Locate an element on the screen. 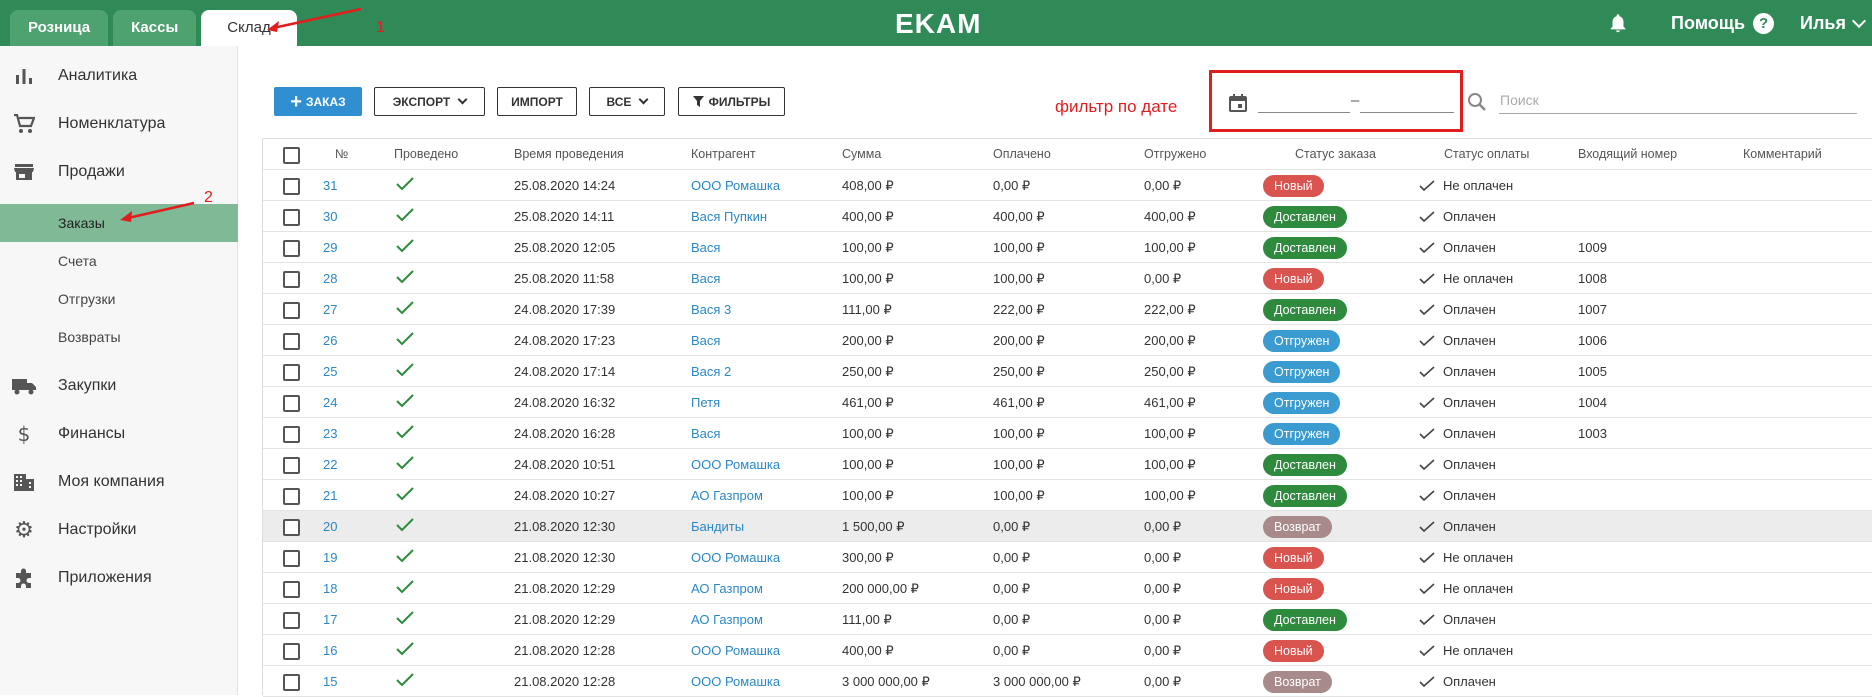 This screenshot has height=697, width=1872. order-number-link: 20 is located at coordinates (330, 526).